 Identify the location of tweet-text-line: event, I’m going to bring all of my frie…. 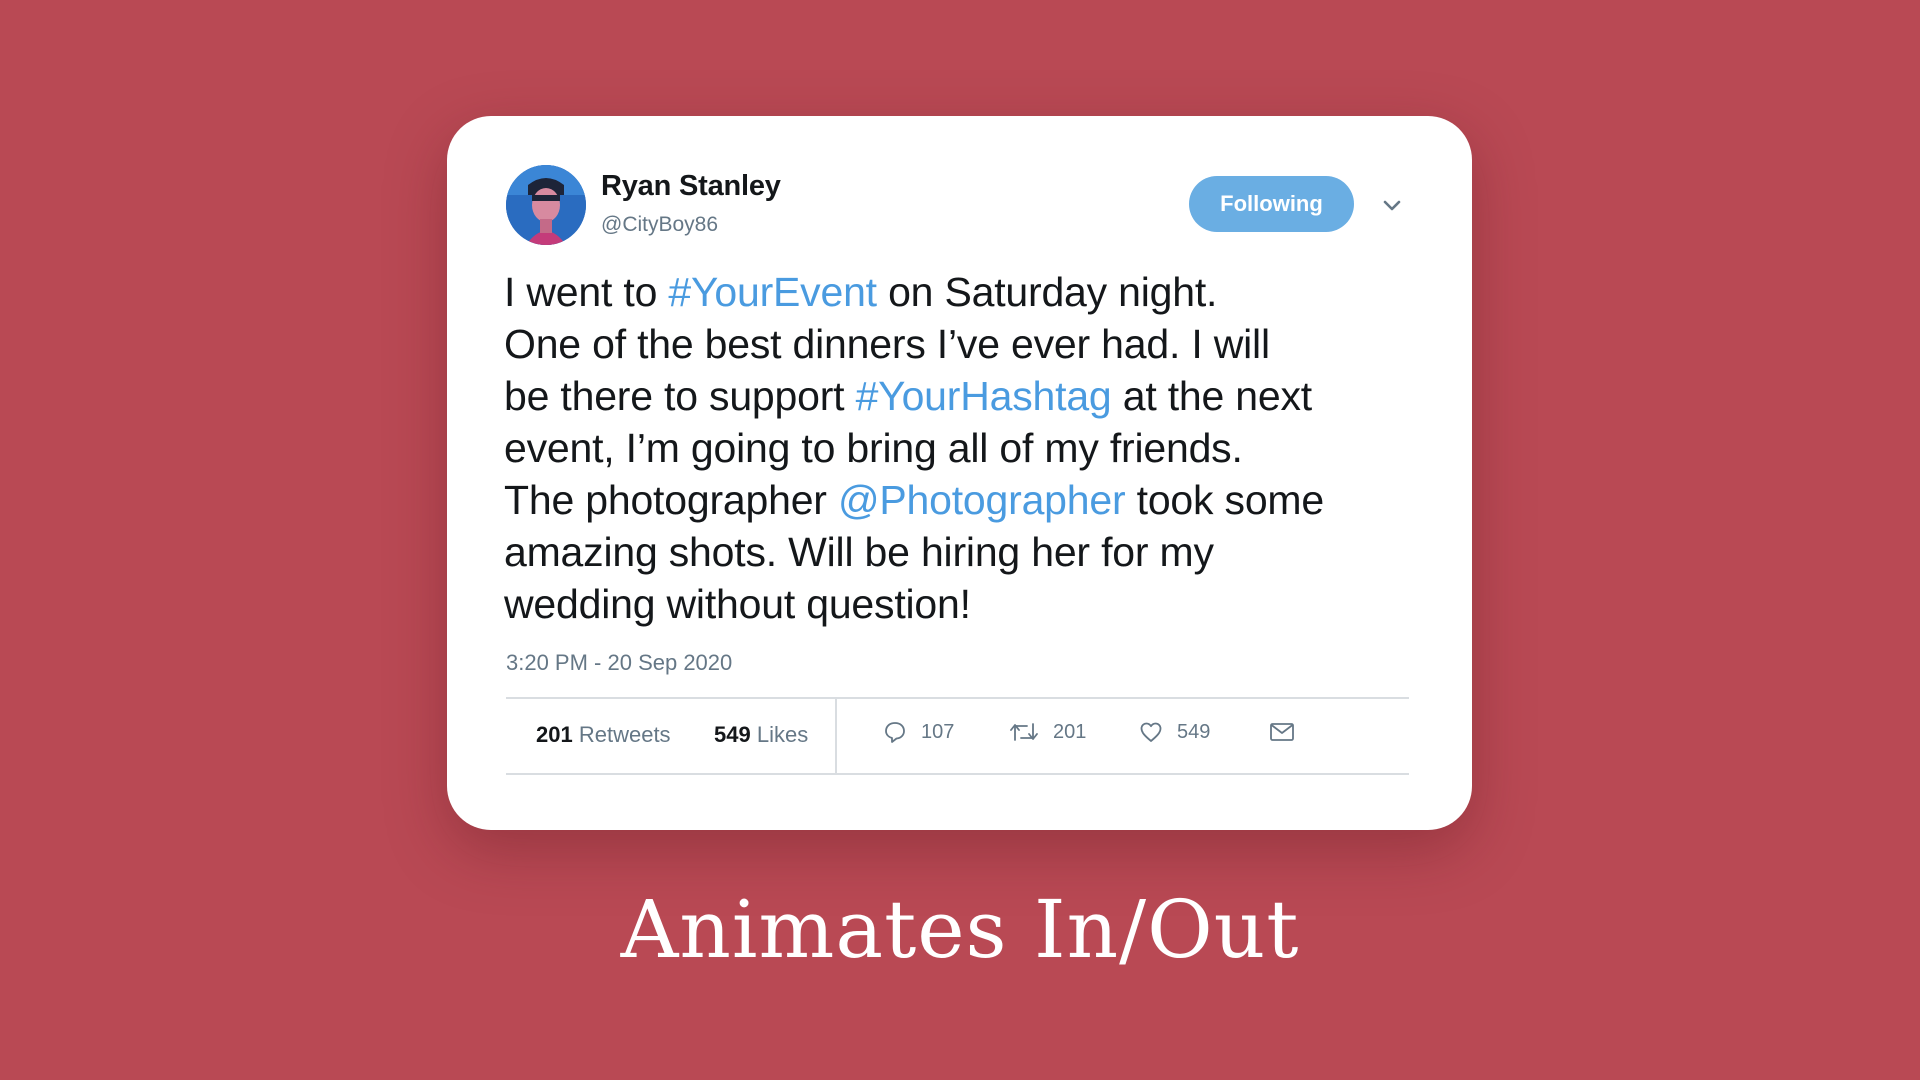
(964, 448).